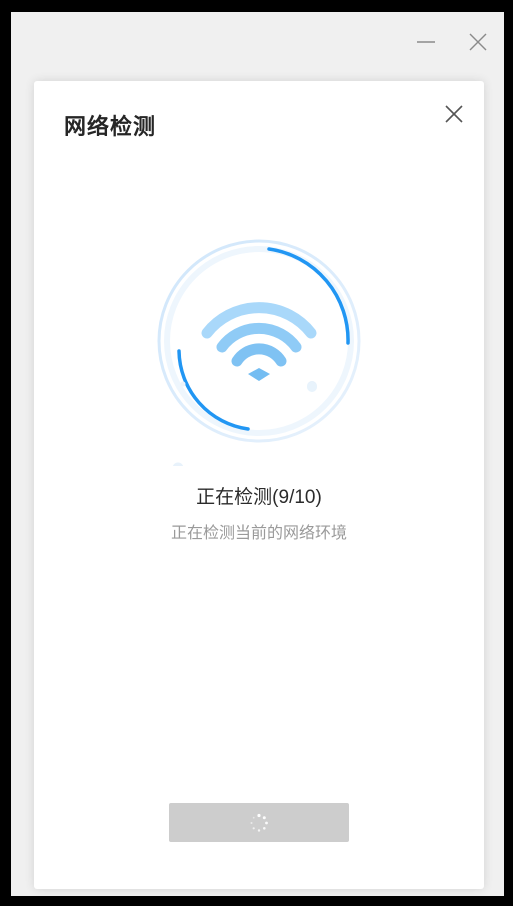  I want to click on wifi-scan-graphic, so click(259, 352).